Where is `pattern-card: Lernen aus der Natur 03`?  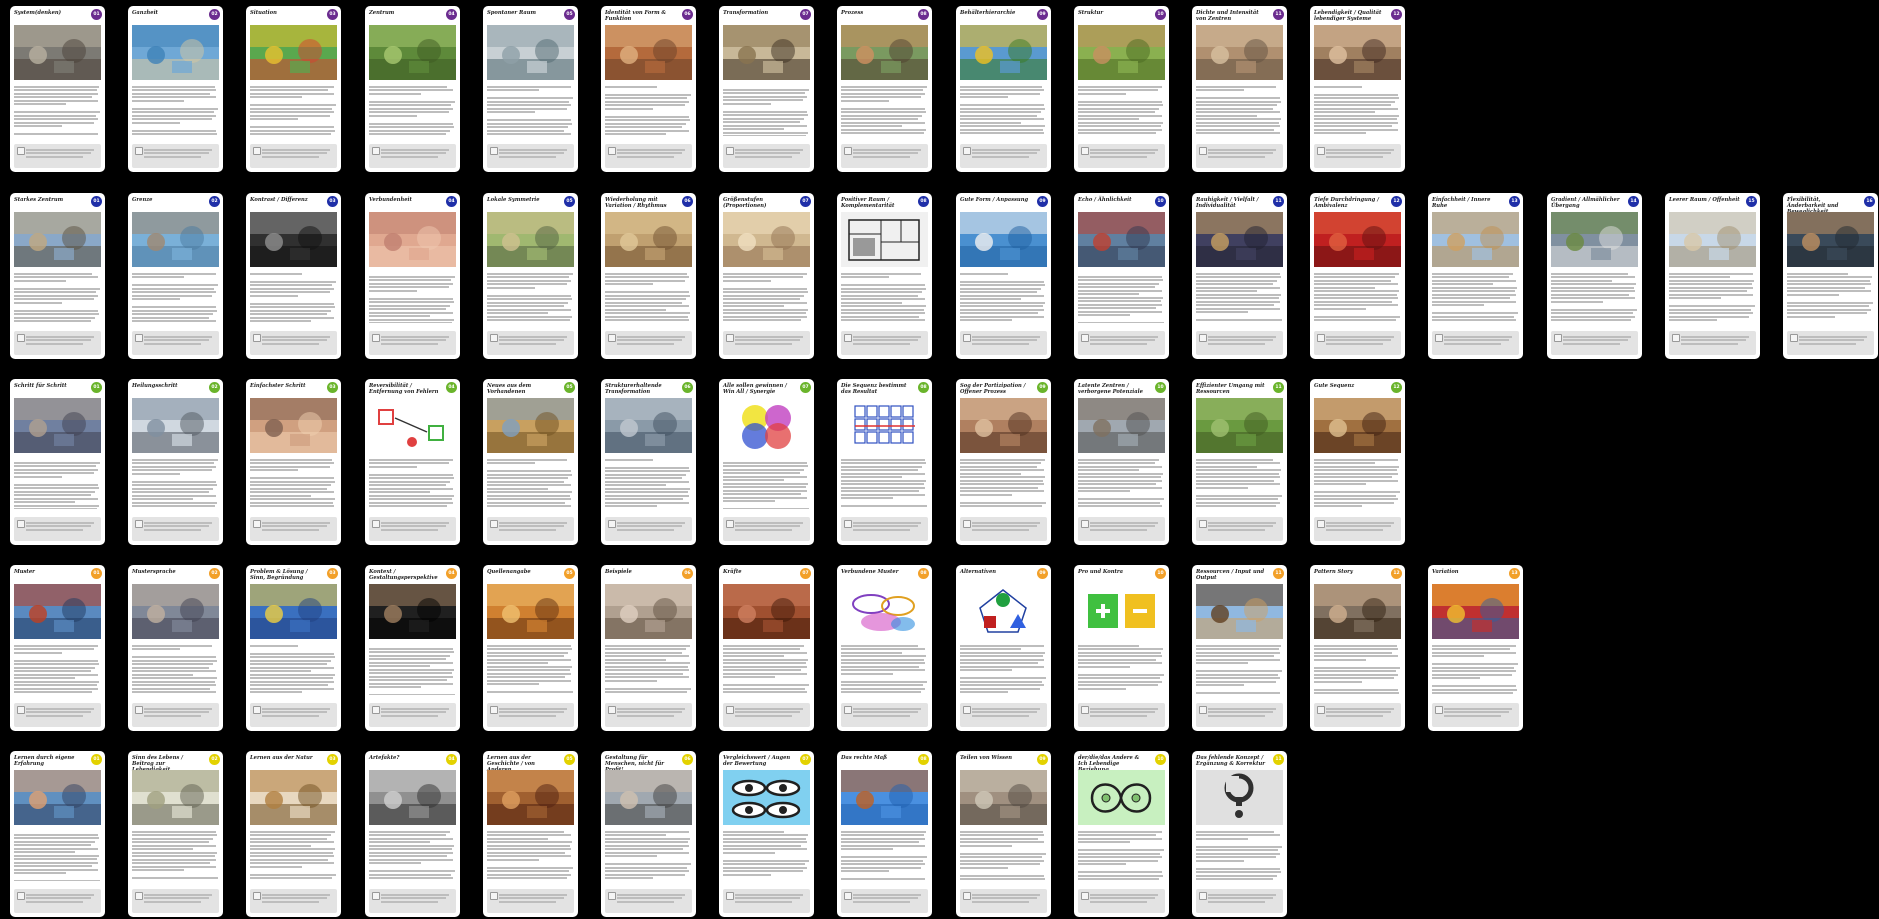 pattern-card: Lernen aus der Natur 03 is located at coordinates (293, 834).